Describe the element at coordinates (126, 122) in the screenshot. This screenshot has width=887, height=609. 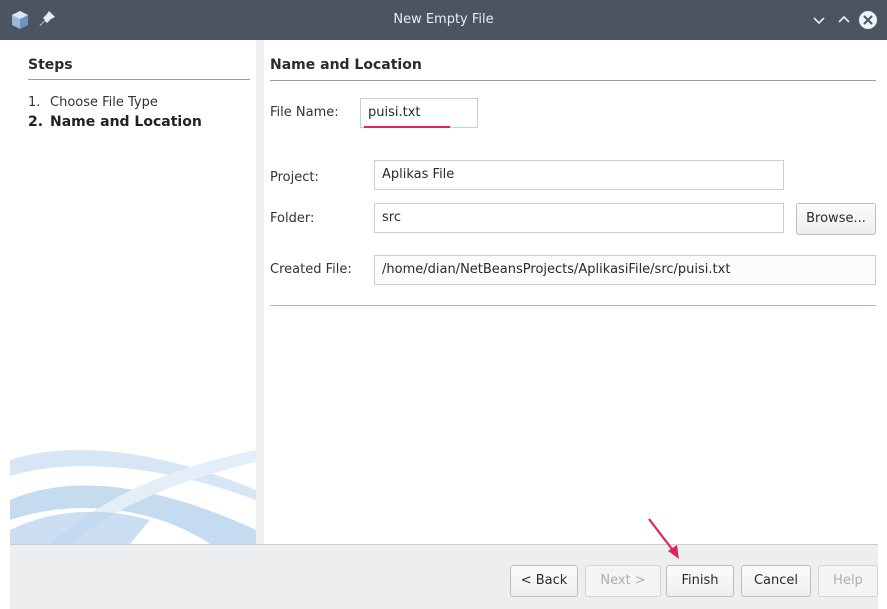
I see `step-label: Name and Location` at that location.